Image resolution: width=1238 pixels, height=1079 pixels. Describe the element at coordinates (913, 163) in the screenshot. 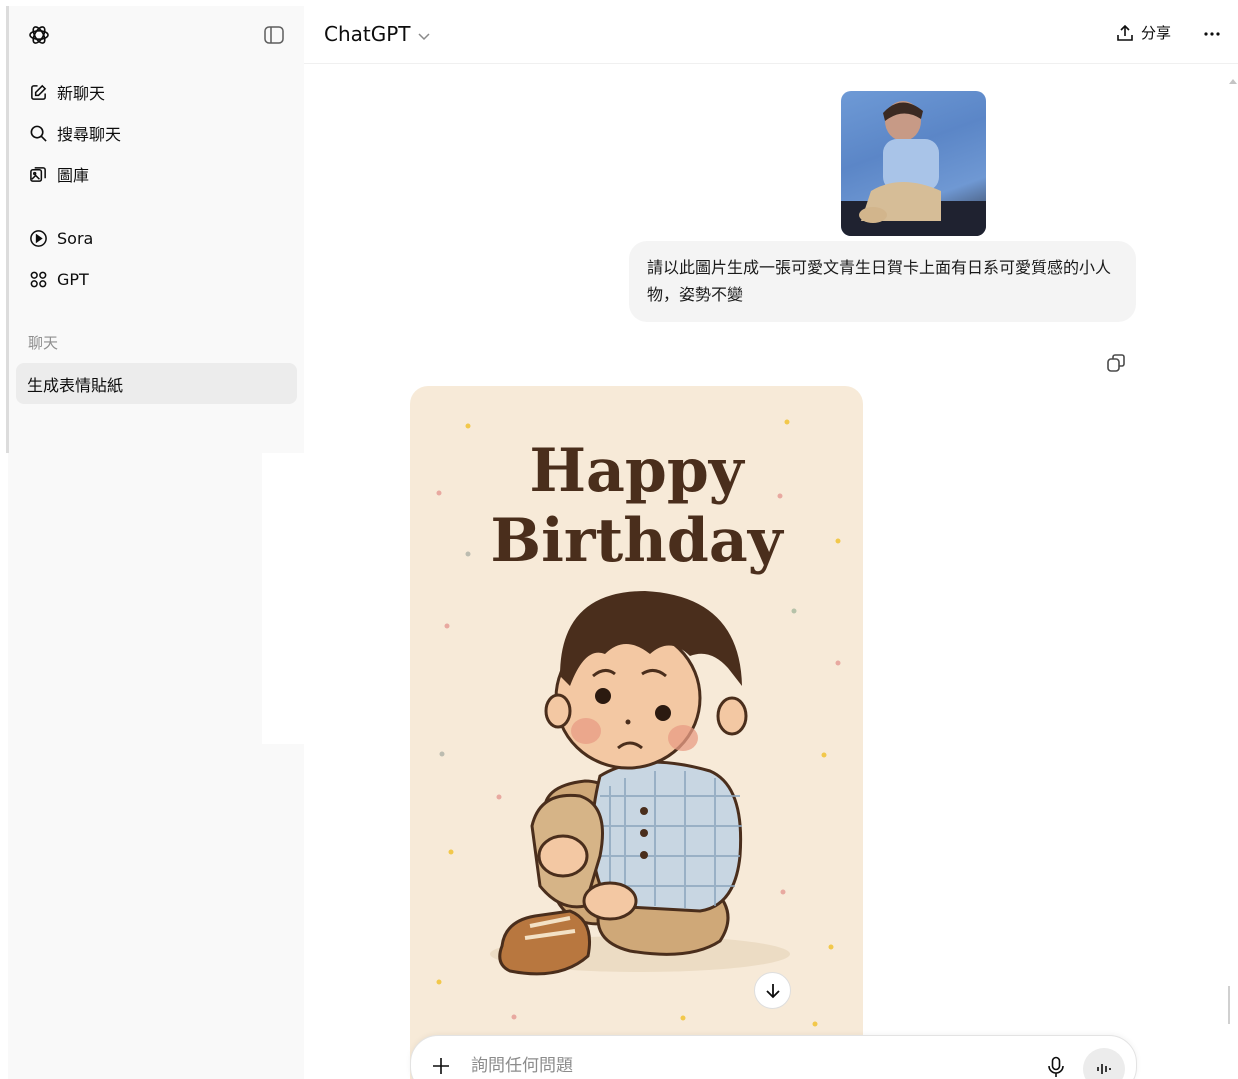

I see `user-uploaded-image` at that location.